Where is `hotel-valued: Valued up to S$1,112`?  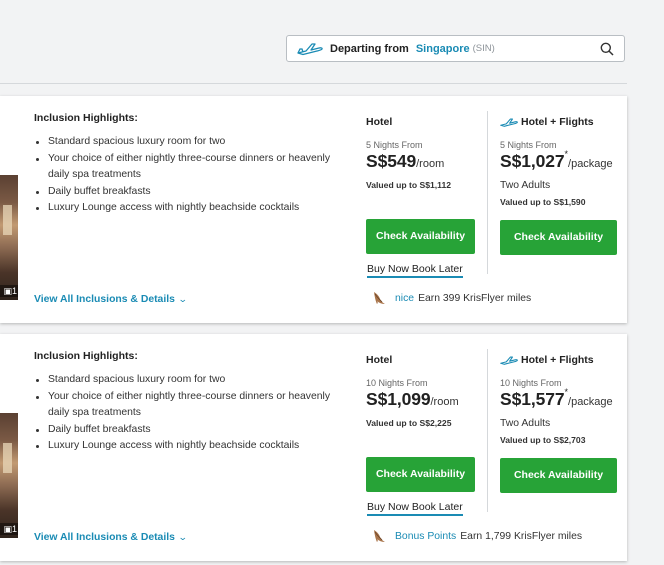 hotel-valued: Valued up to S$1,112 is located at coordinates (409, 185).